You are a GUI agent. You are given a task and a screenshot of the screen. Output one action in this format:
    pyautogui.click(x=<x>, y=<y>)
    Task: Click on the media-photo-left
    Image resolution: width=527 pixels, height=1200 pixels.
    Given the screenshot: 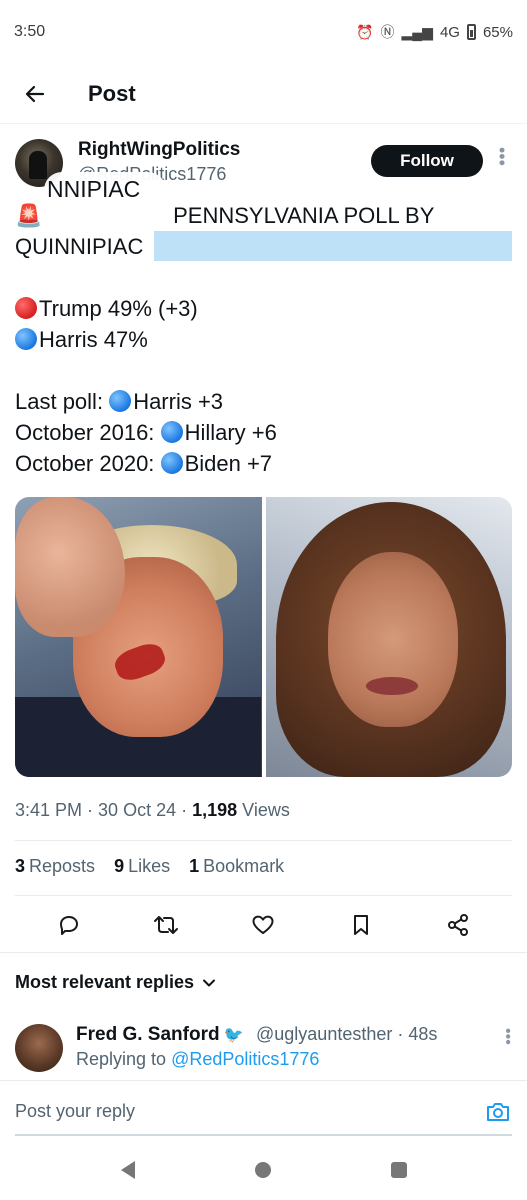 What is the action you would take?
    pyautogui.click(x=138, y=637)
    